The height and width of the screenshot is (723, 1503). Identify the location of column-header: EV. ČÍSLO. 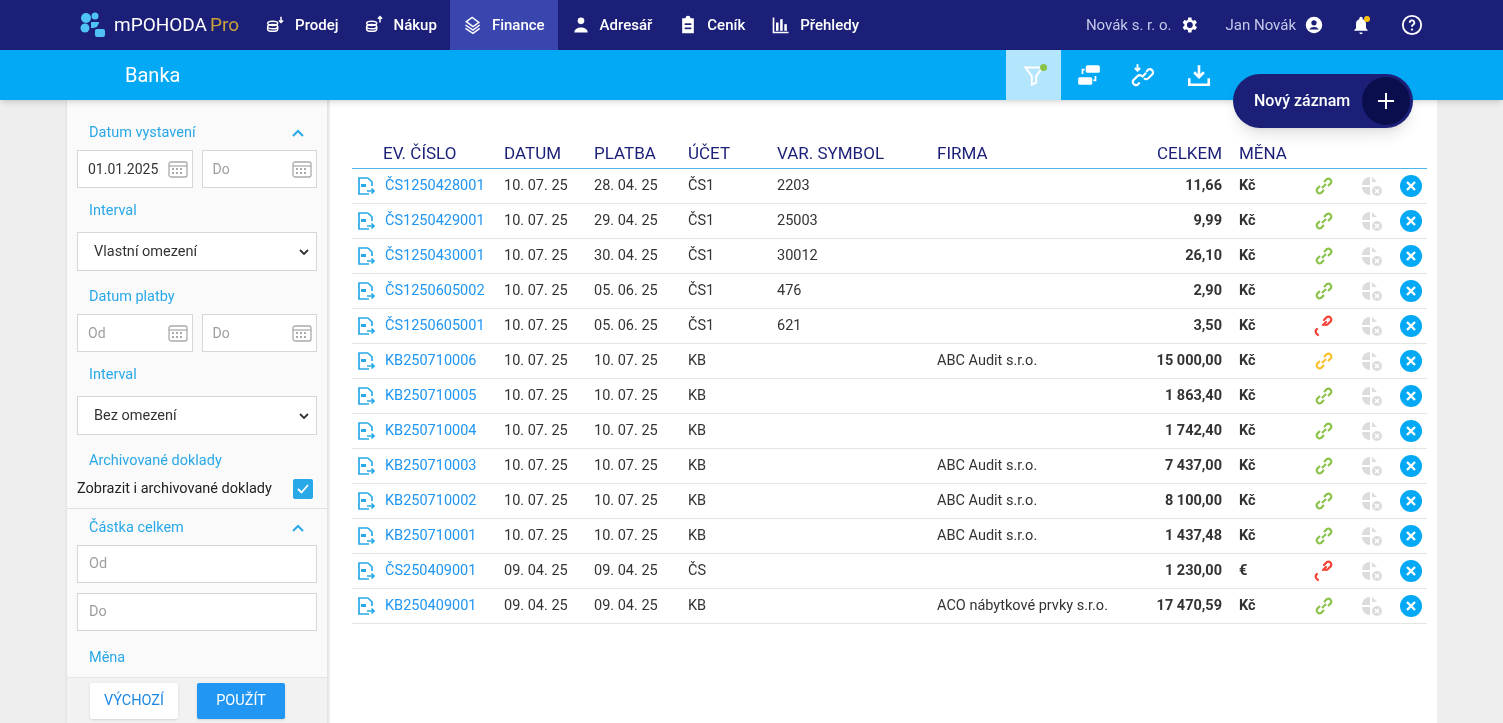
(428, 154).